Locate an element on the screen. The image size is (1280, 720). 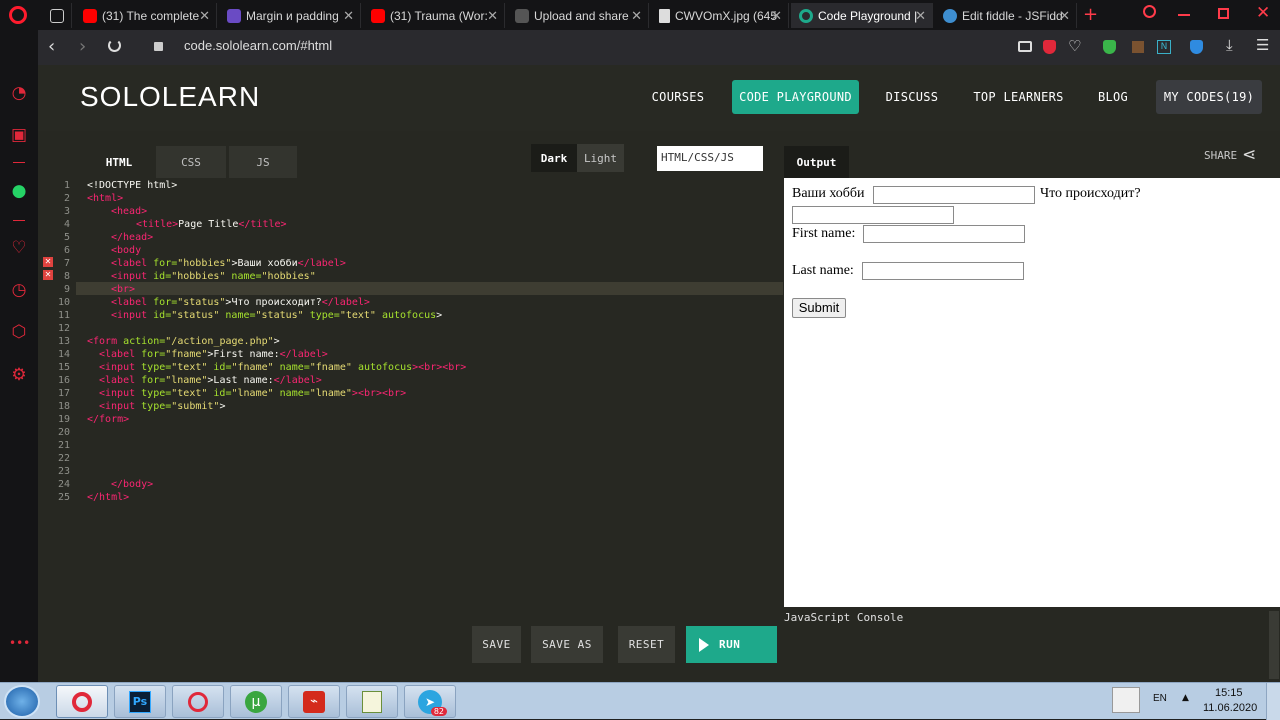
notepad-icon is located at coordinates (372, 702).